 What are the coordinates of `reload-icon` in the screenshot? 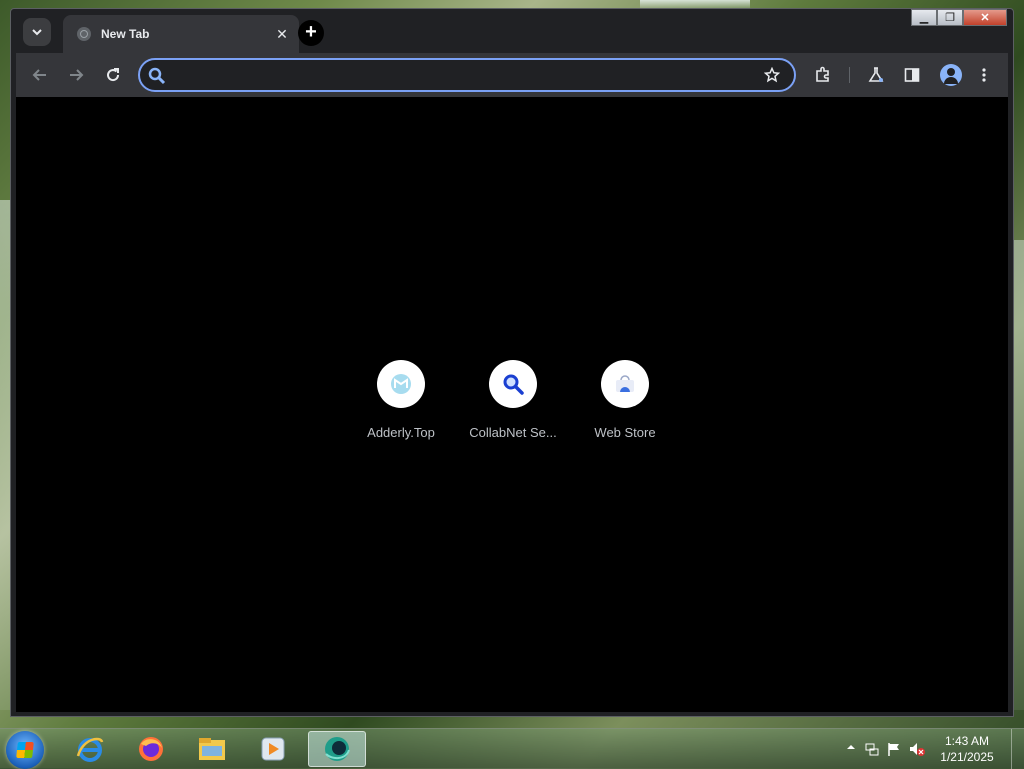 It's located at (113, 75).